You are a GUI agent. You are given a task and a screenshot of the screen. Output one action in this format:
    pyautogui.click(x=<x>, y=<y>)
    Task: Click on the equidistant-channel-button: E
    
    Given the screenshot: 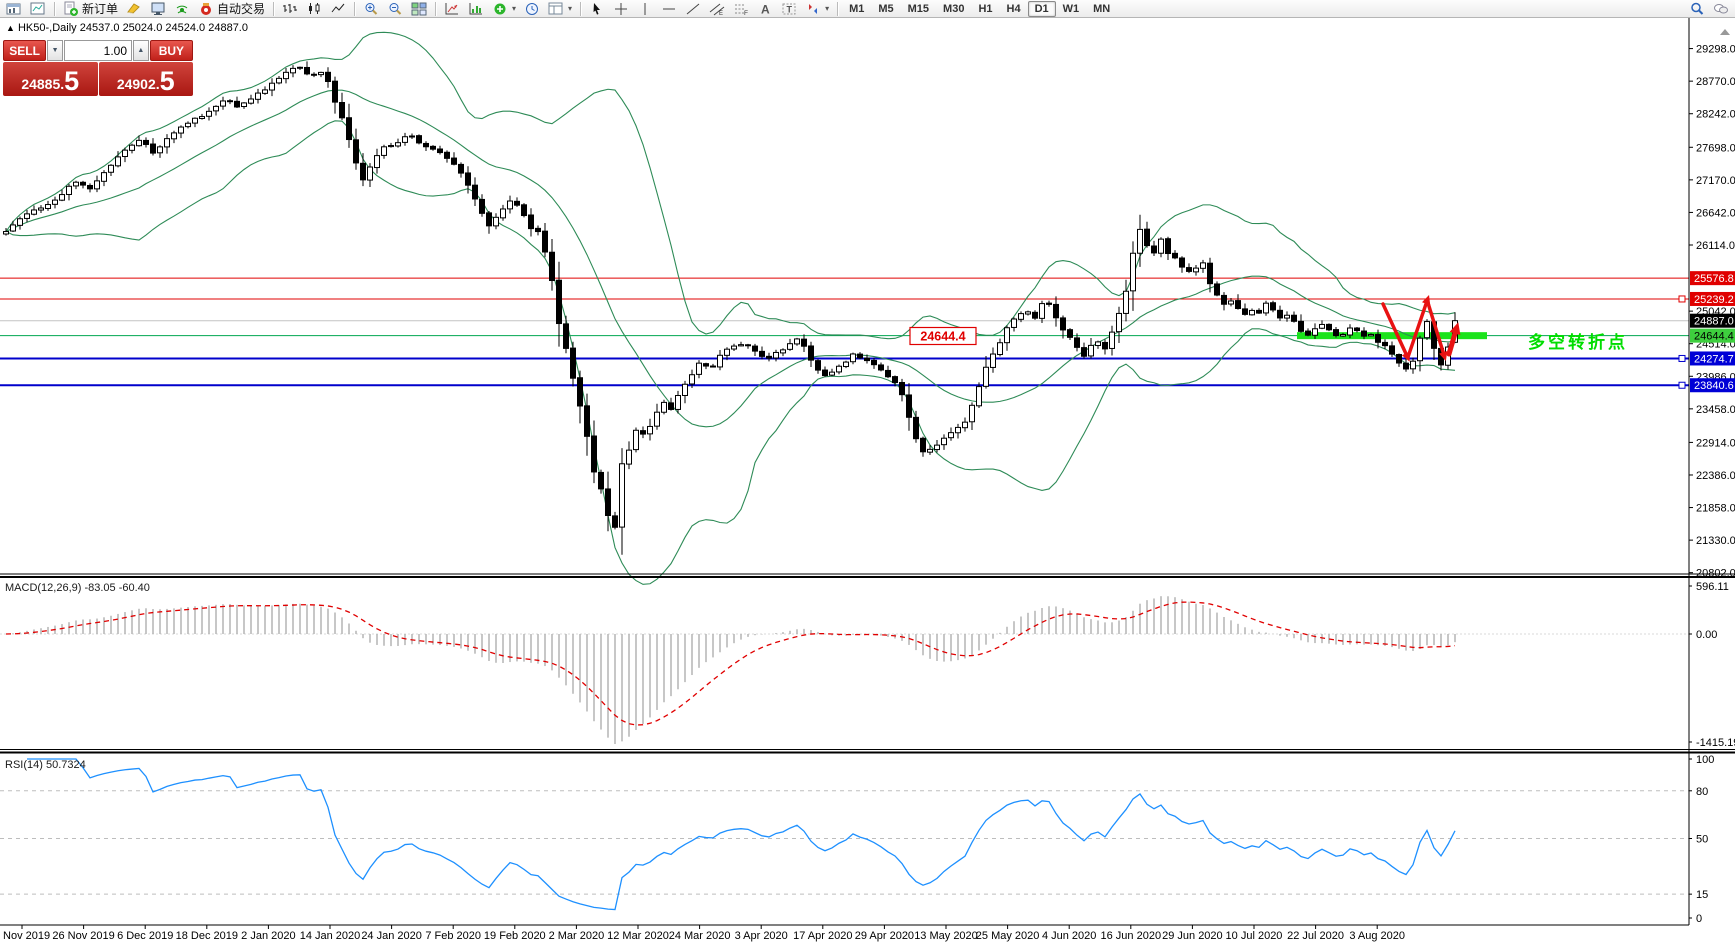 What is the action you would take?
    pyautogui.click(x=717, y=9)
    